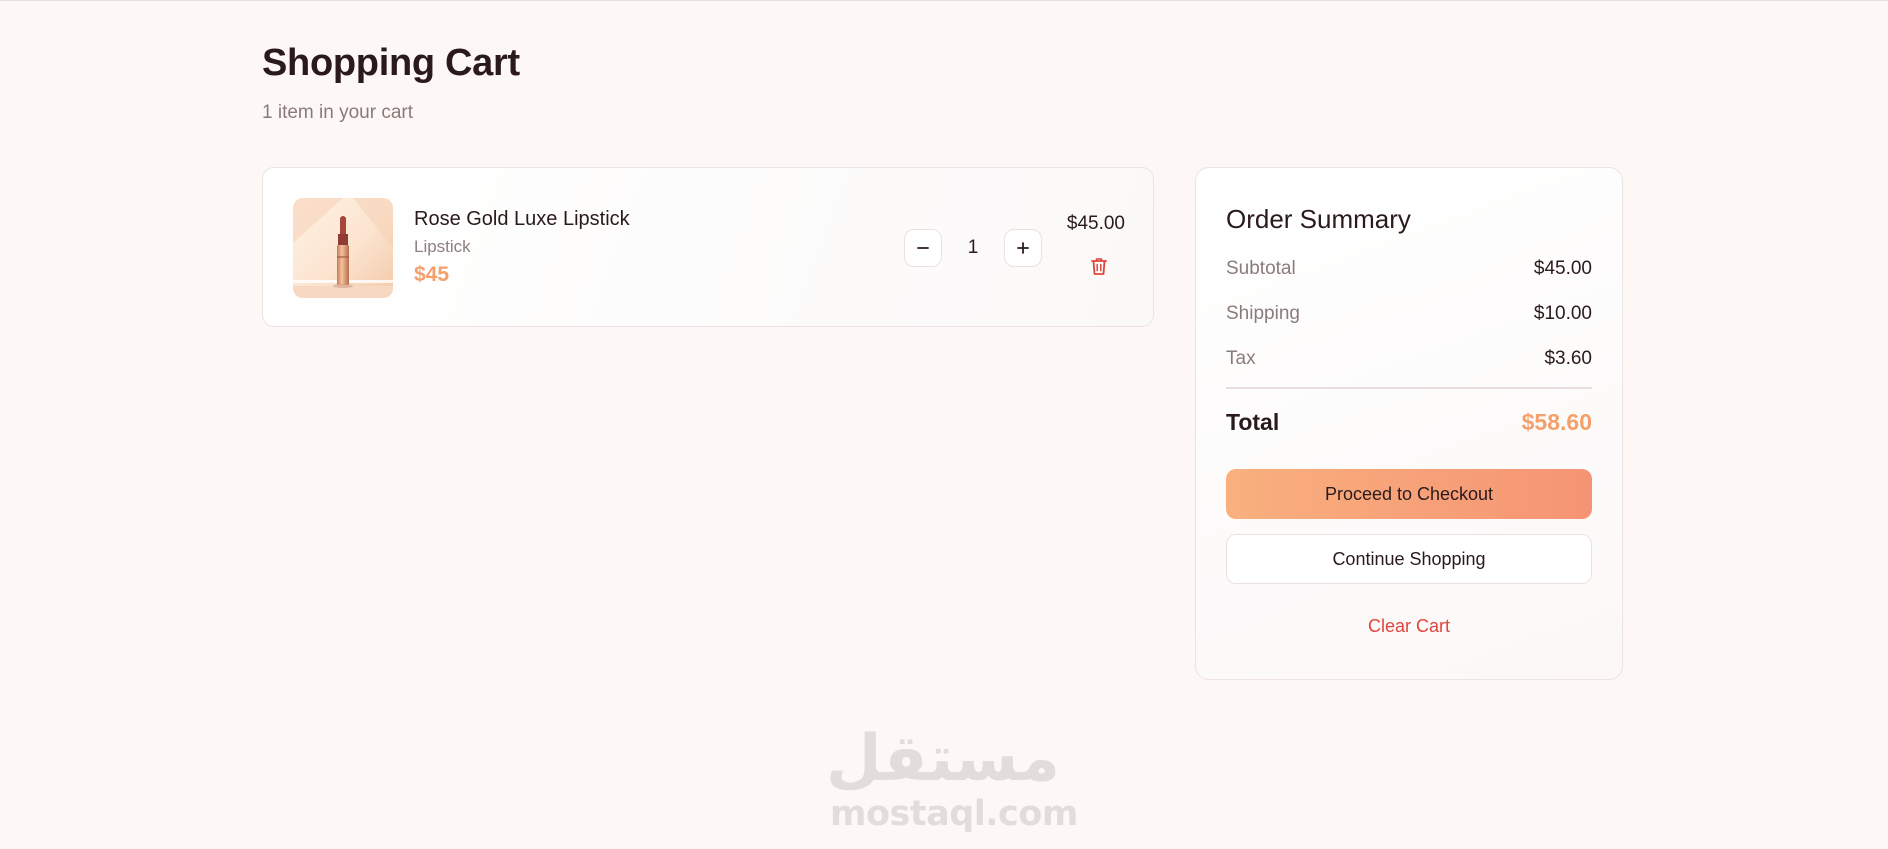  What do you see at coordinates (442, 246) in the screenshot?
I see `item-category: Lipstick` at bounding box center [442, 246].